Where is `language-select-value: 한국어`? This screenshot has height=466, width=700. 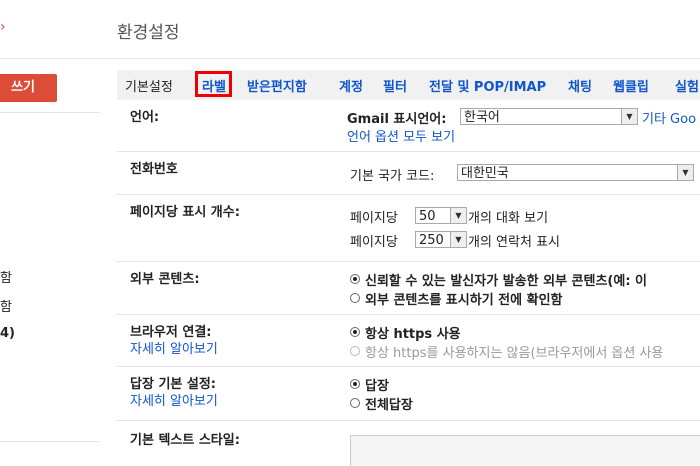 language-select-value: 한국어 is located at coordinates (482, 117).